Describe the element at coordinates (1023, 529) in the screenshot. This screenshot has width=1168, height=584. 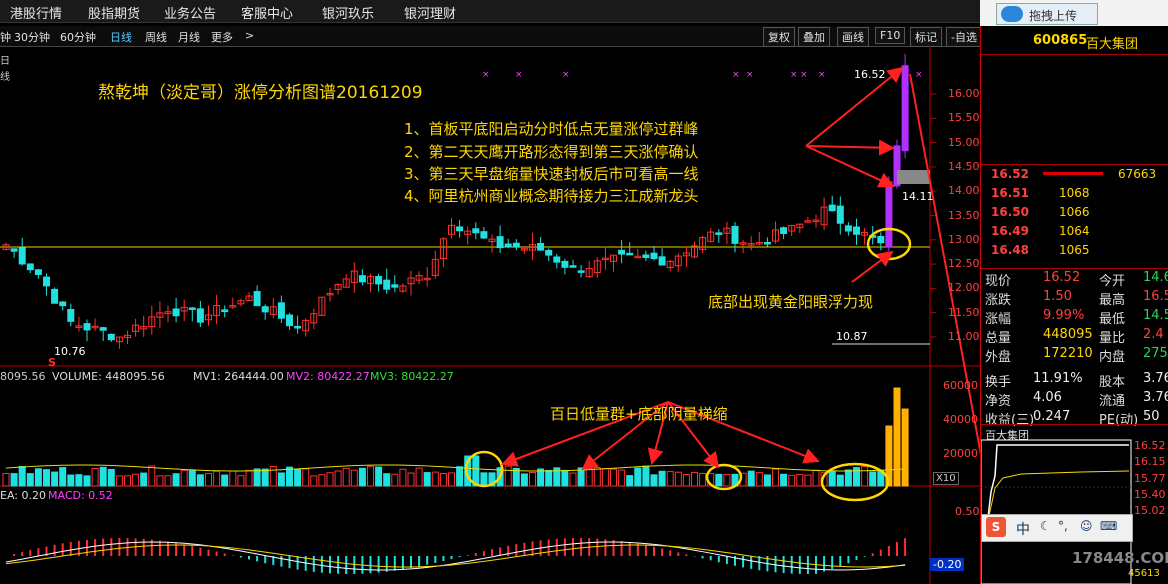
I see `ime-chinese-toggle: 中` at that location.